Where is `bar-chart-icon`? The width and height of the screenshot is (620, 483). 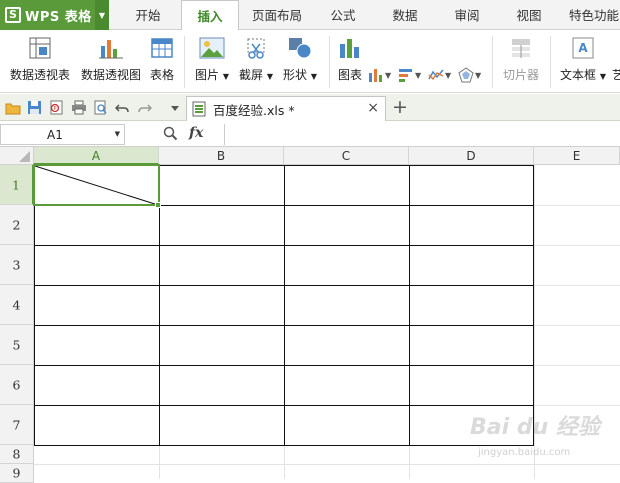
bar-chart-icon is located at coordinates (350, 48).